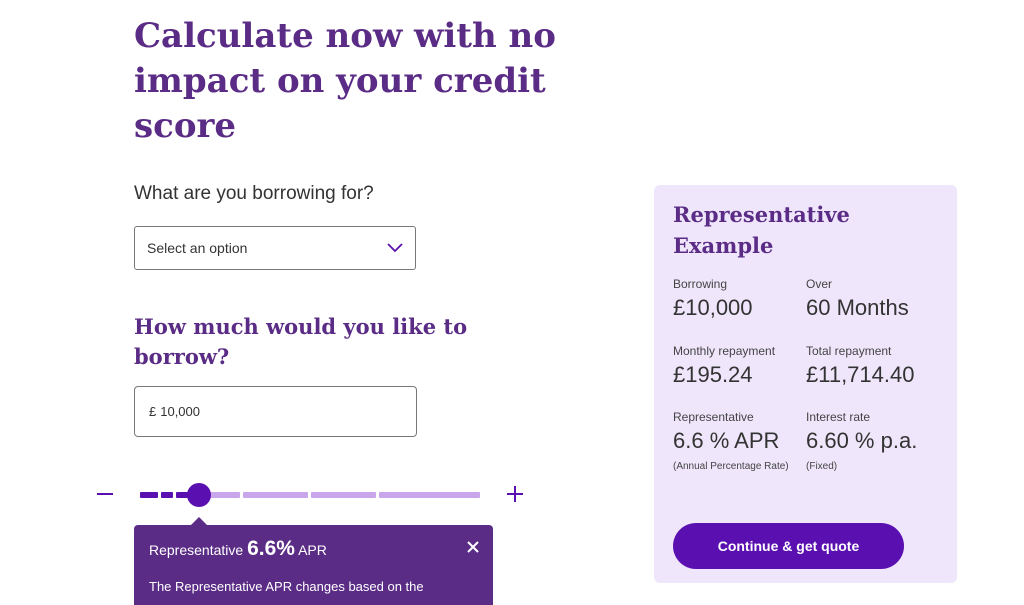  I want to click on increase-amount-button, so click(515, 494).